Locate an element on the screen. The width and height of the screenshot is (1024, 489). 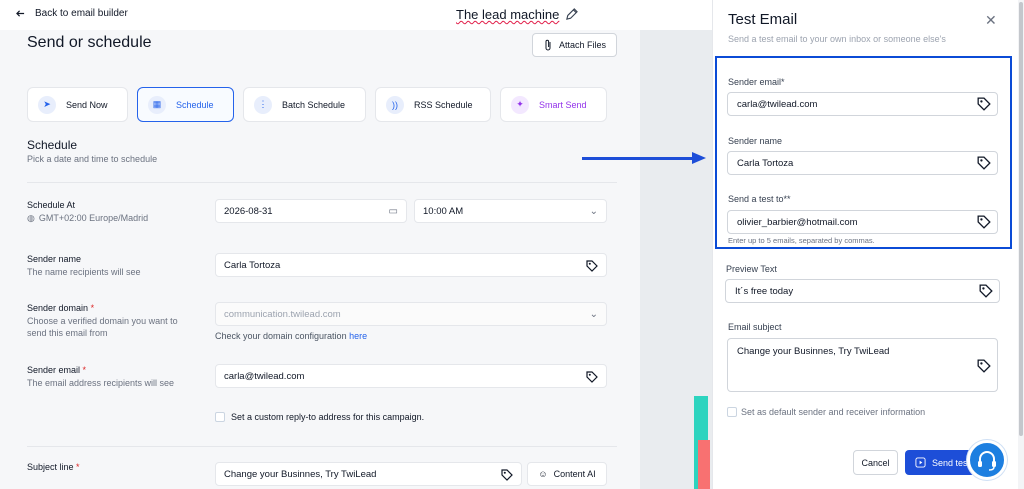
back-label: Back to email builder is located at coordinates (81, 13).